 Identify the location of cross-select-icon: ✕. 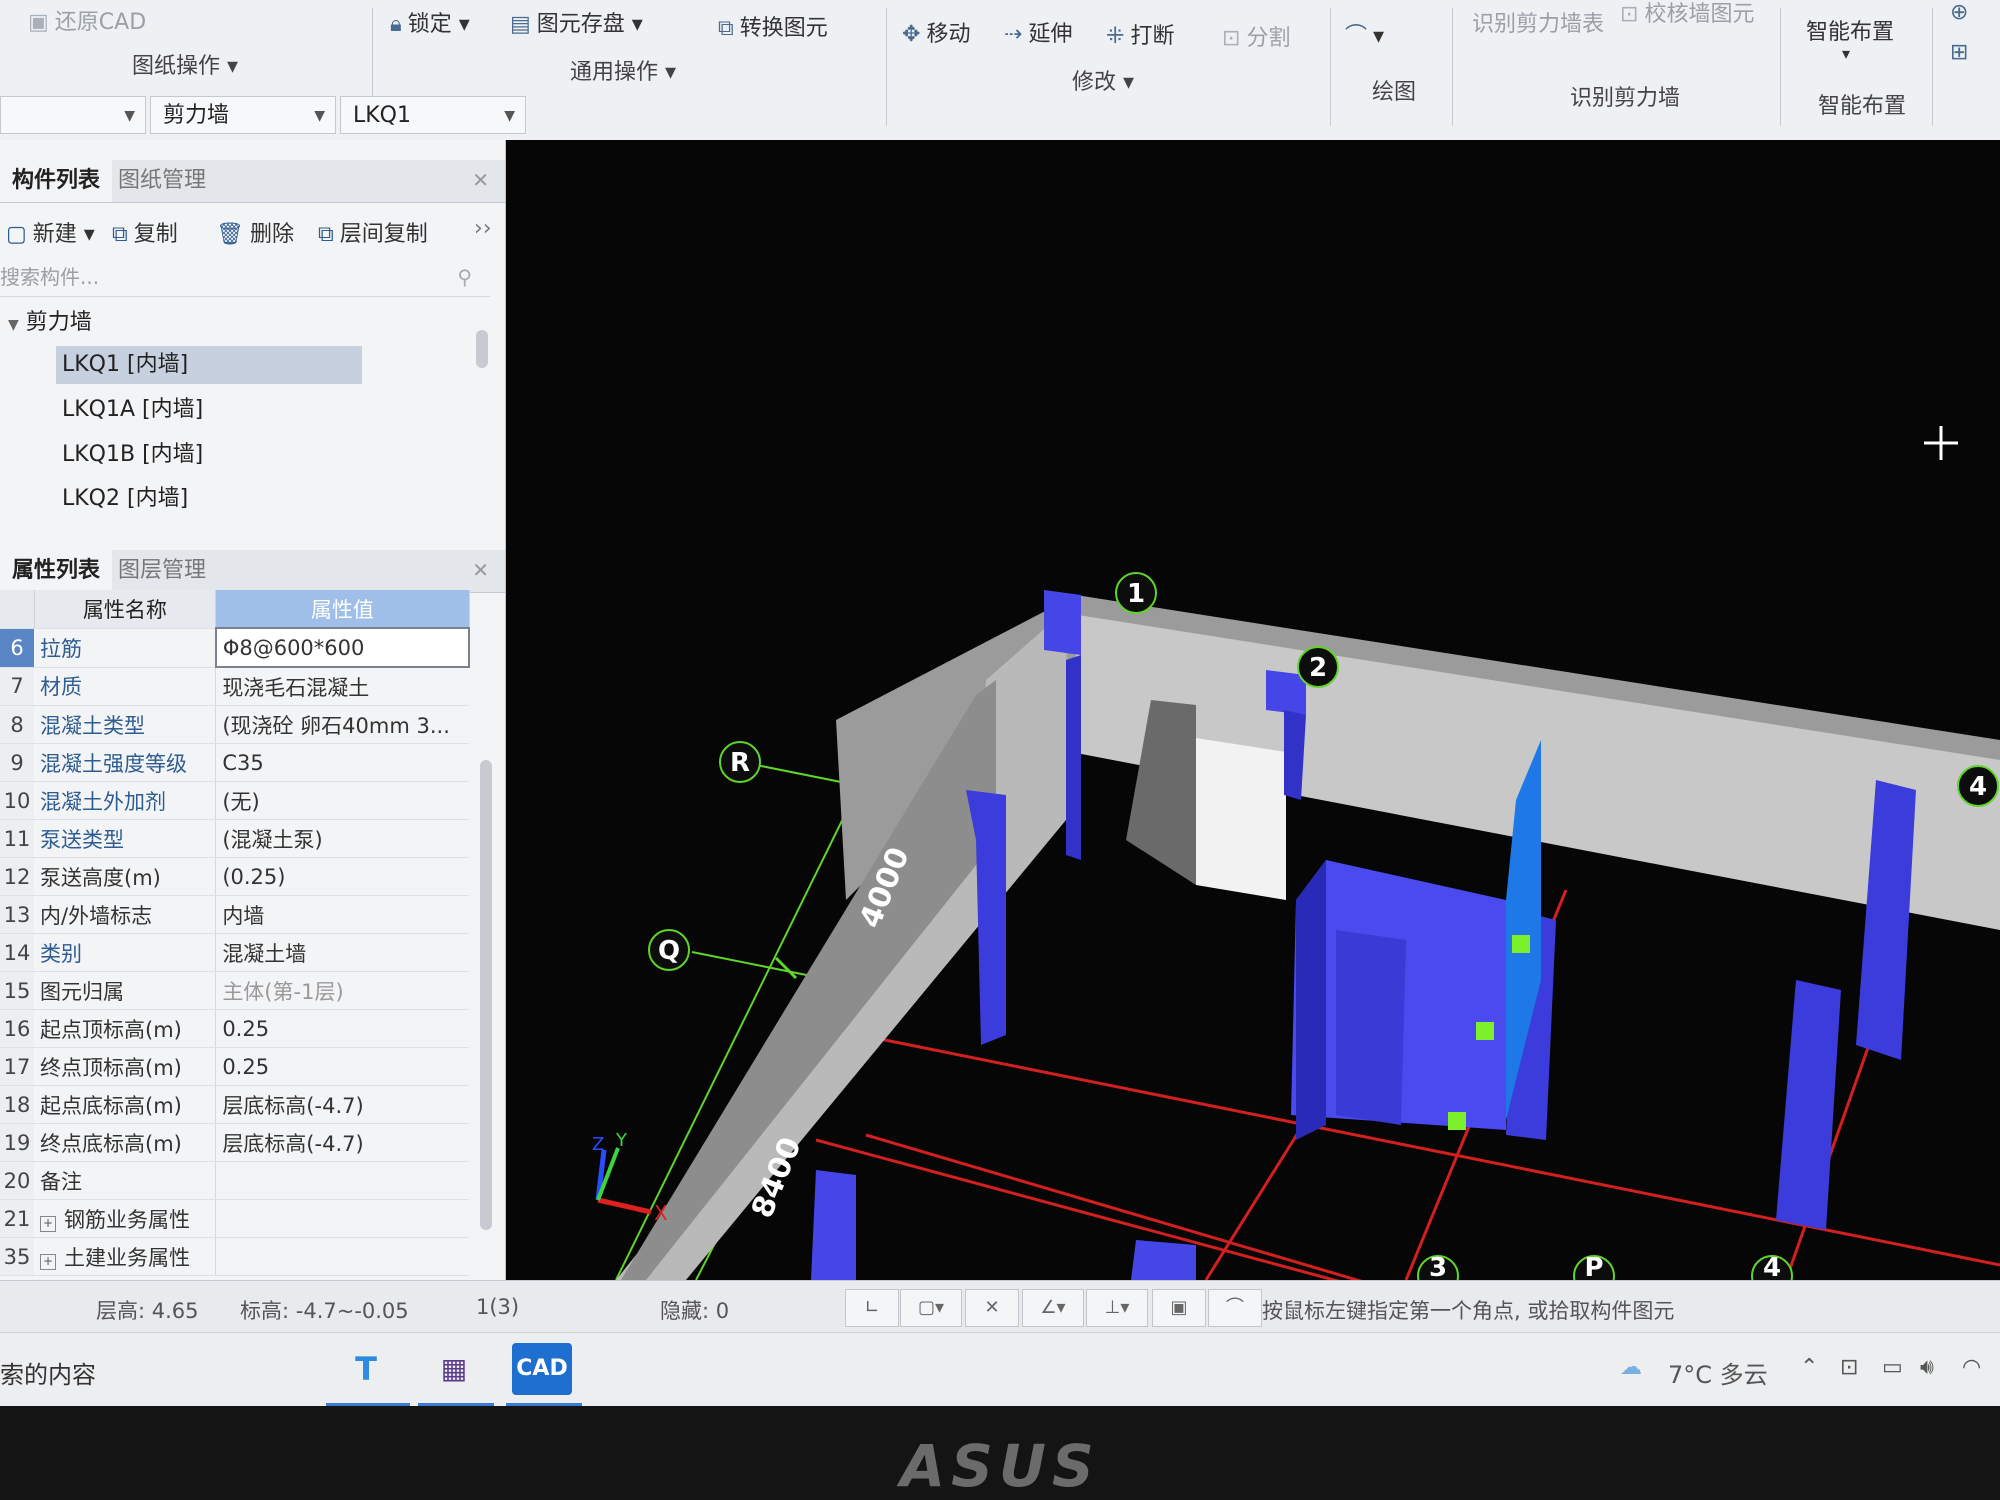
(992, 1308).